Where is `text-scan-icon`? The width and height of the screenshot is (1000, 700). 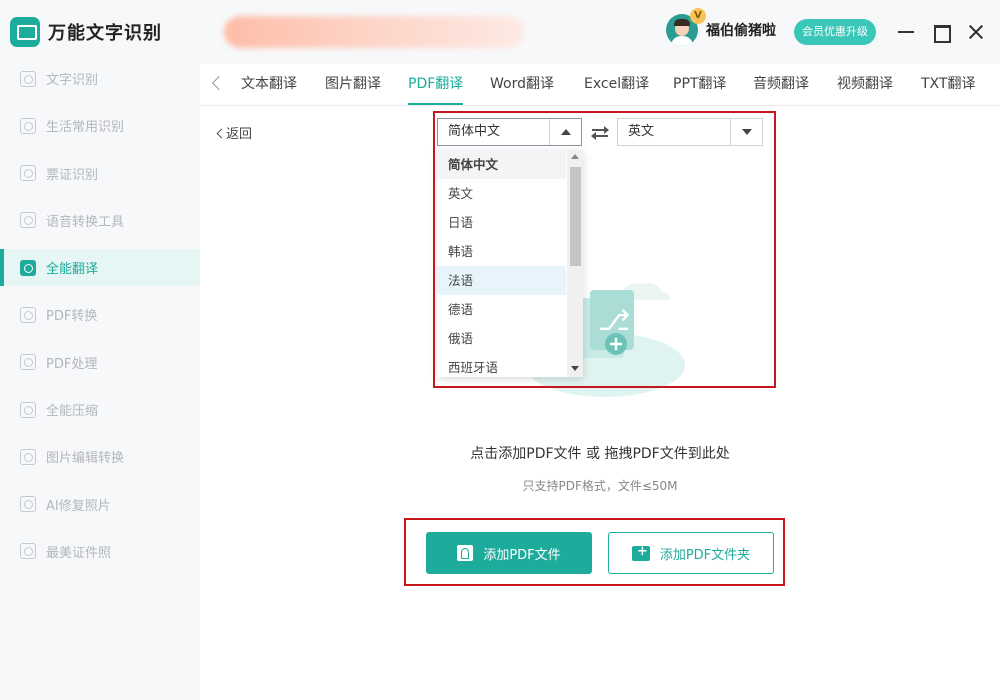 text-scan-icon is located at coordinates (28, 78).